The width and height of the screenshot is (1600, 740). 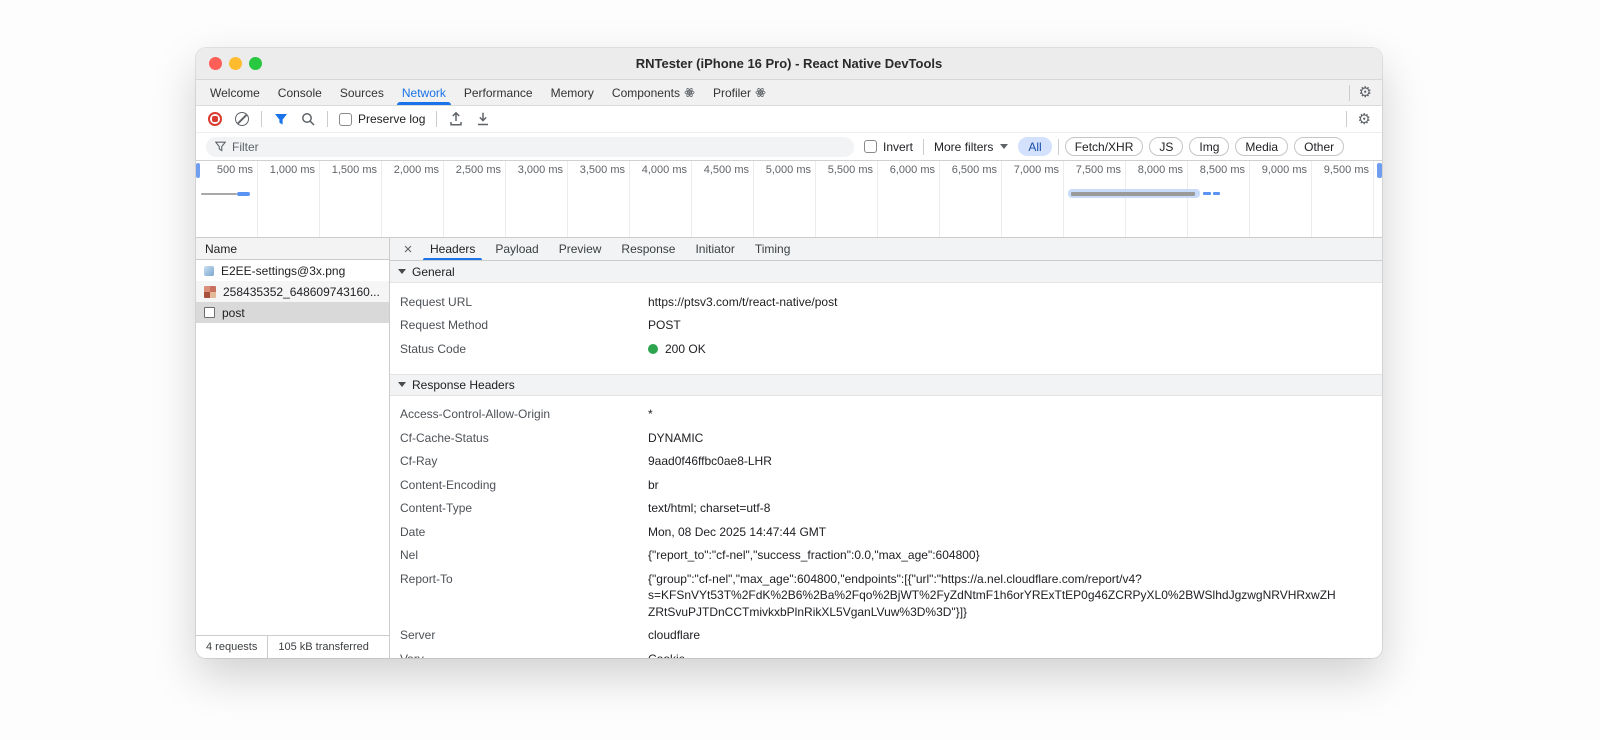 I want to click on filter-input, so click(x=538, y=146).